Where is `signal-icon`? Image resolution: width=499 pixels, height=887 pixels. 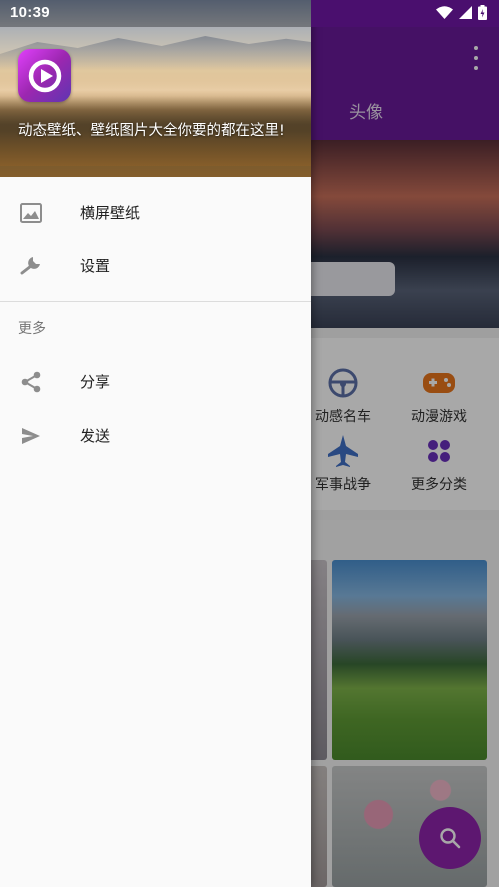 signal-icon is located at coordinates (465, 12).